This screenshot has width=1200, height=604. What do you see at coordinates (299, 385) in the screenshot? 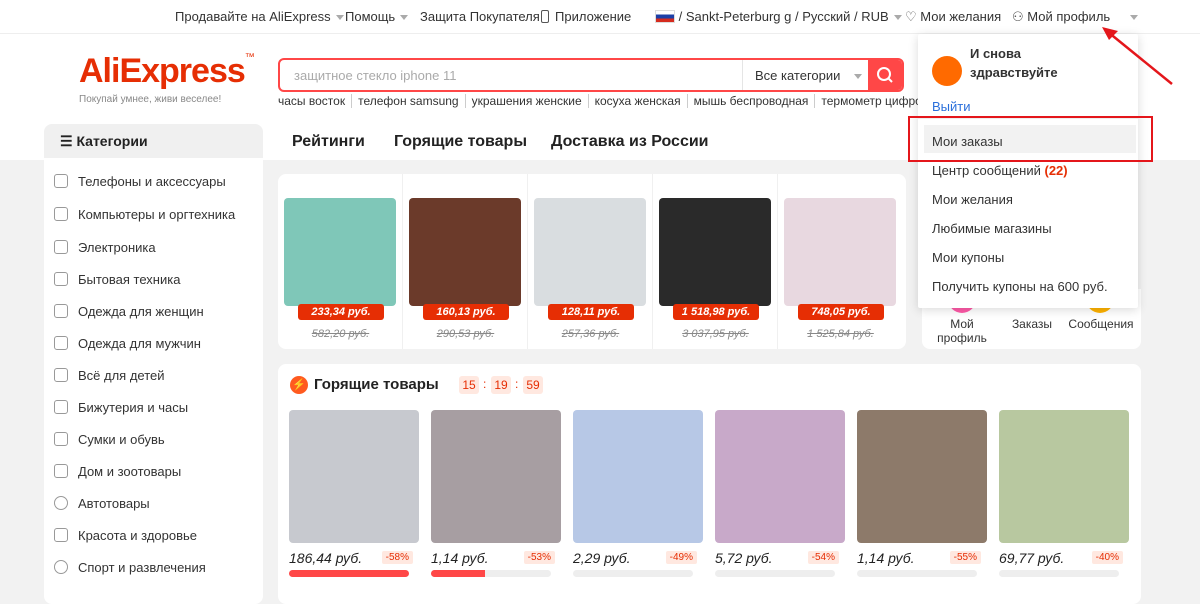
I see `flame-icon: ⚡` at bounding box center [299, 385].